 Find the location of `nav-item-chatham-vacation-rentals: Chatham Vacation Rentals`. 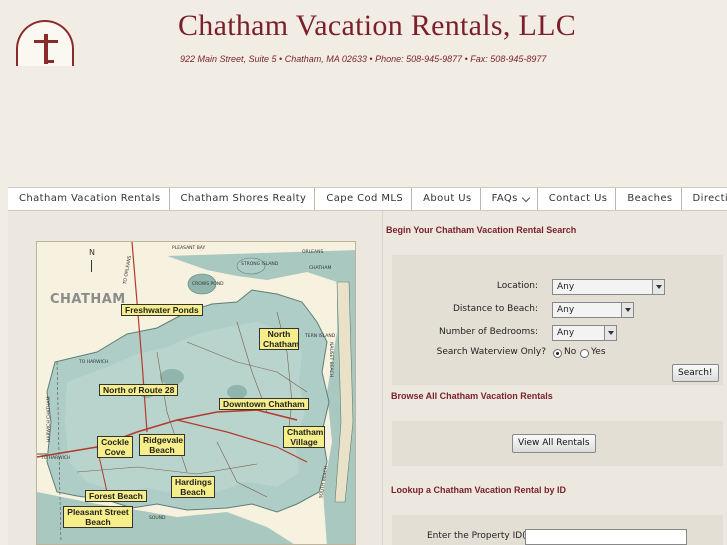

nav-item-chatham-vacation-rentals: Chatham Vacation Rentals is located at coordinates (89, 199).